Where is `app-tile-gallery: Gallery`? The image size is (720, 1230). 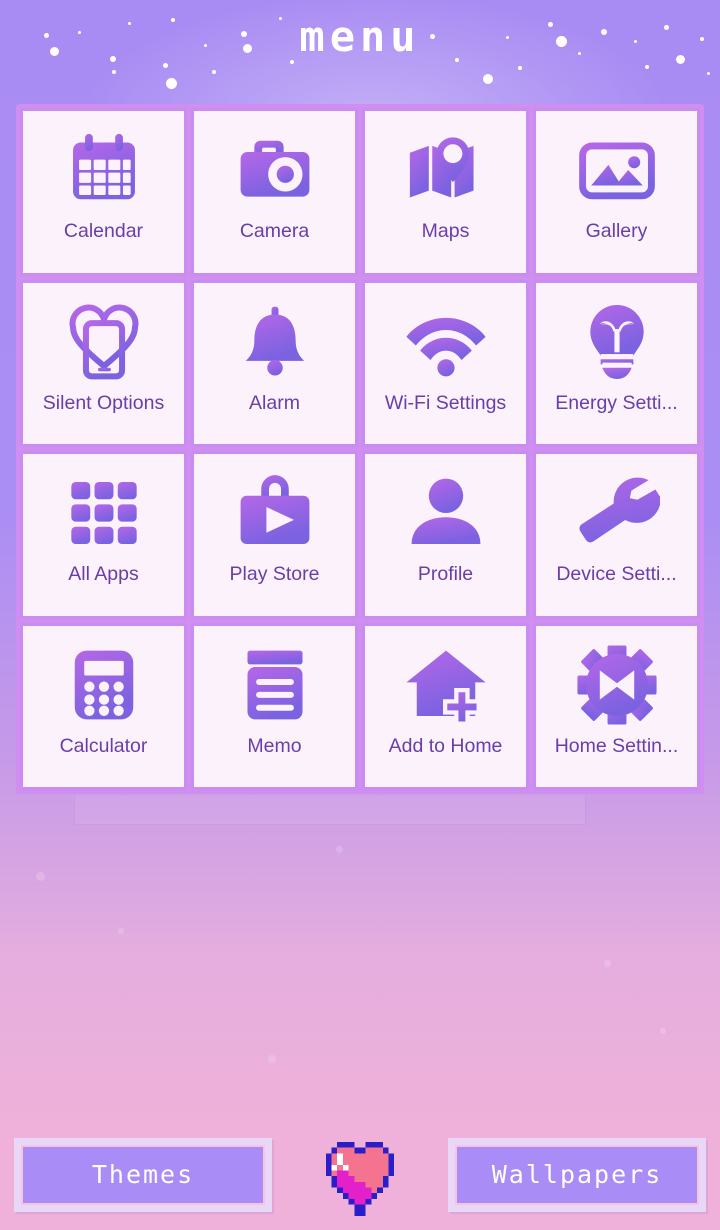 app-tile-gallery: Gallery is located at coordinates (616, 192).